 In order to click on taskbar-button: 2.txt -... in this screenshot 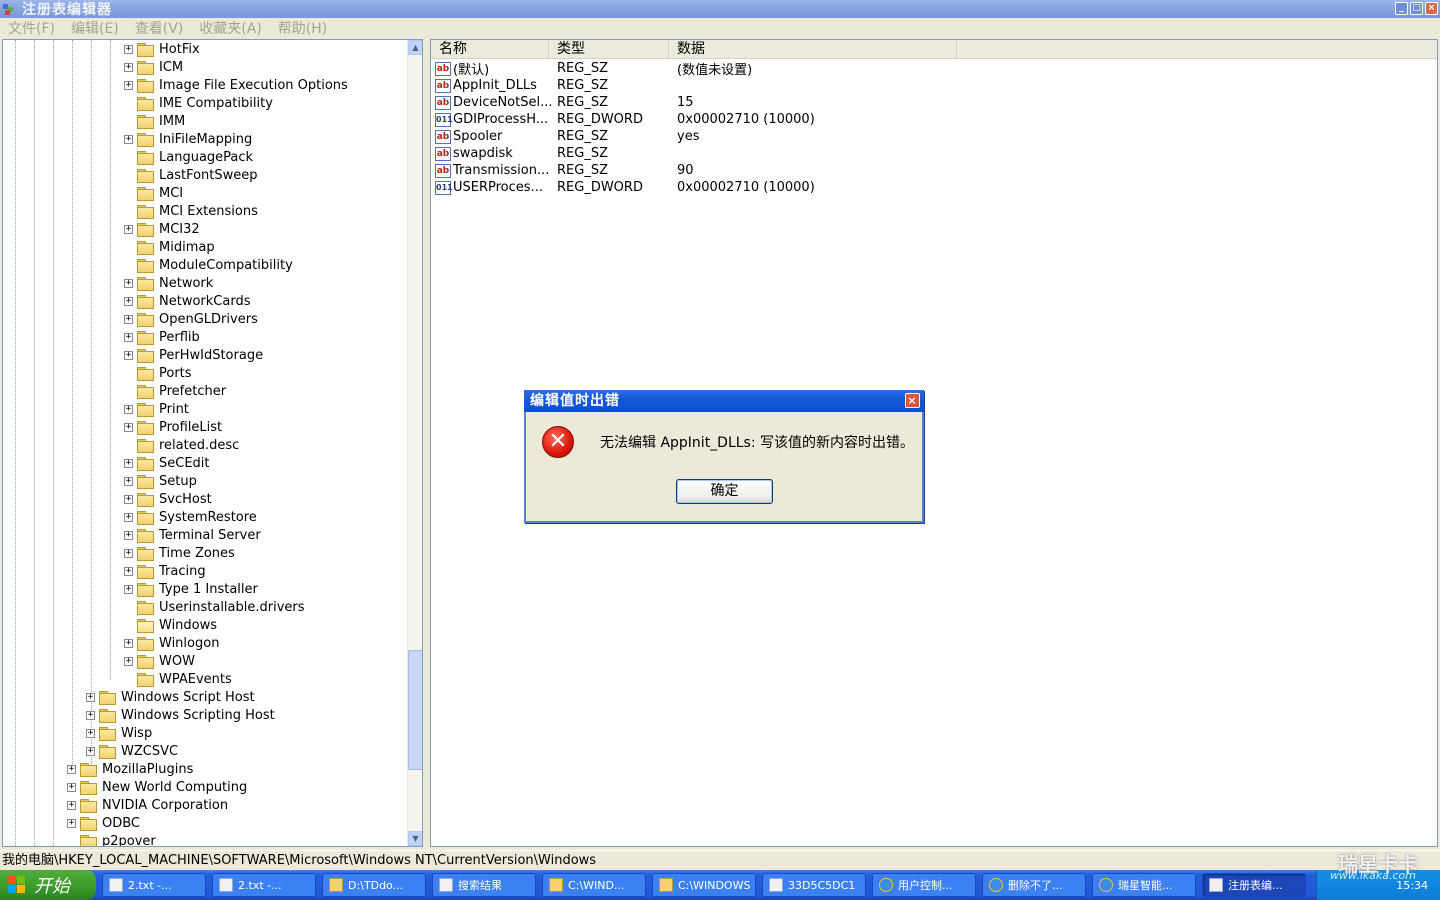, I will do `click(264, 885)`.